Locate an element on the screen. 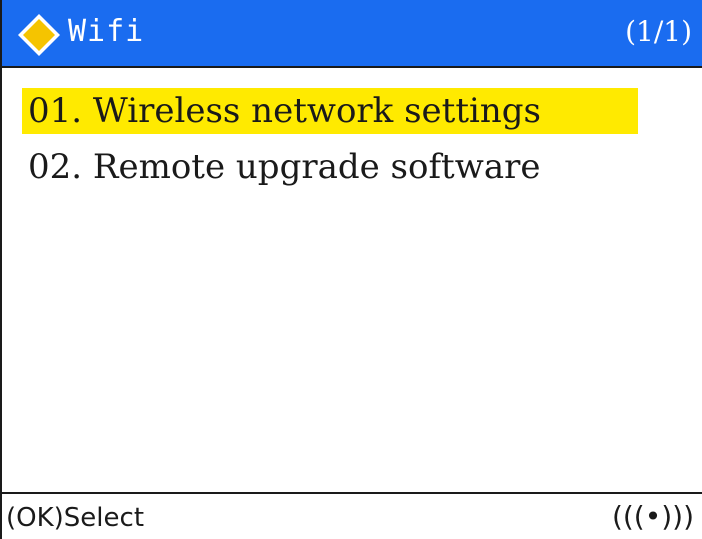 The height and width of the screenshot is (539, 702). status-bar: (OK)Select (((•))) is located at coordinates (352, 515).